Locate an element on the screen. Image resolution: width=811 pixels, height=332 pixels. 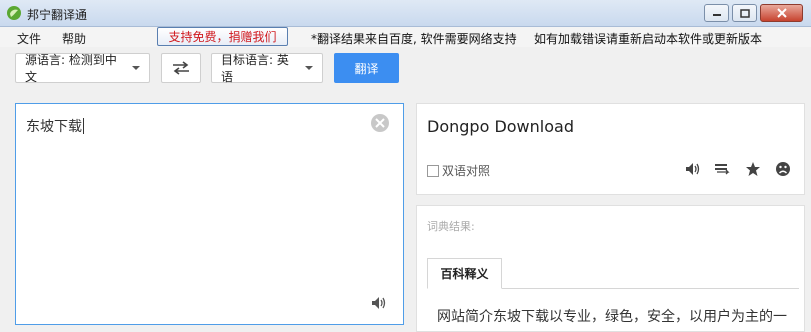
source-text-value: 东坡下载 is located at coordinates (54, 127).